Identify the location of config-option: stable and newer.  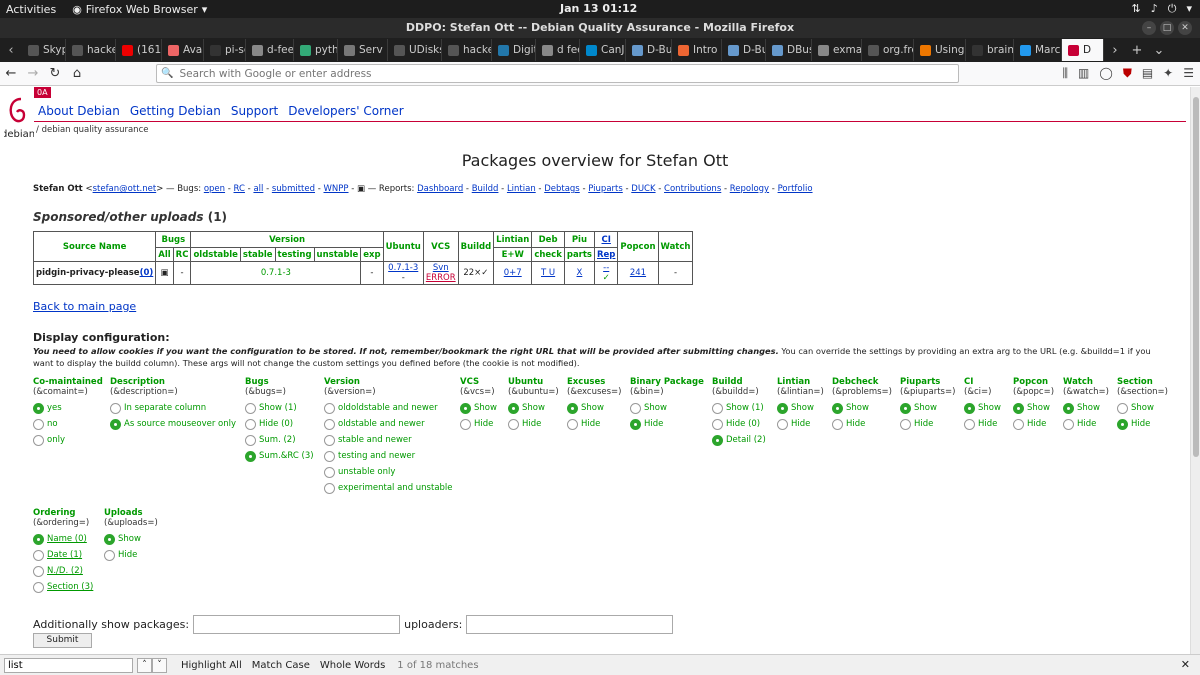
(388, 440).